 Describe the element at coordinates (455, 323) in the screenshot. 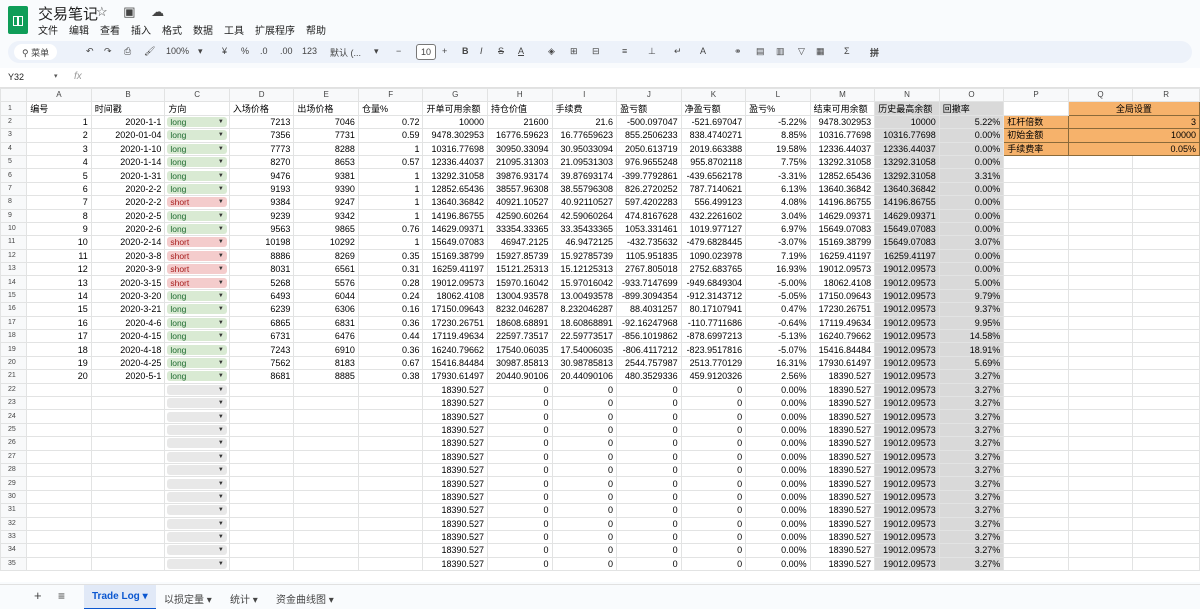

I see `cell: 17230.26751` at that location.